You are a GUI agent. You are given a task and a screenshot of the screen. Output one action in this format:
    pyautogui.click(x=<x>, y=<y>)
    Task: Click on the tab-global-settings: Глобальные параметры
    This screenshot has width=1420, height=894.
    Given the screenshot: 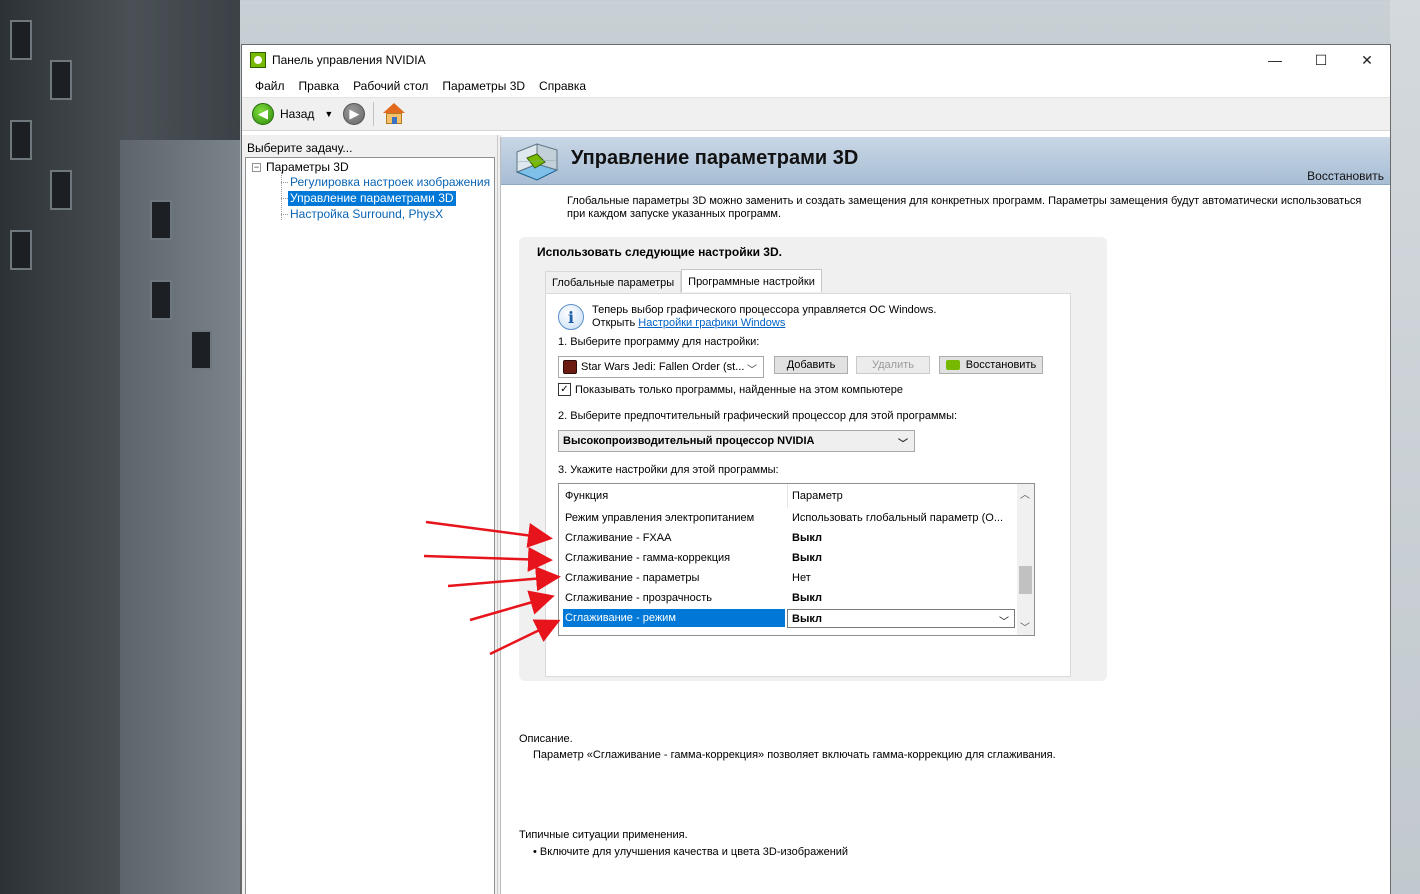 What is the action you would take?
    pyautogui.click(x=613, y=282)
    